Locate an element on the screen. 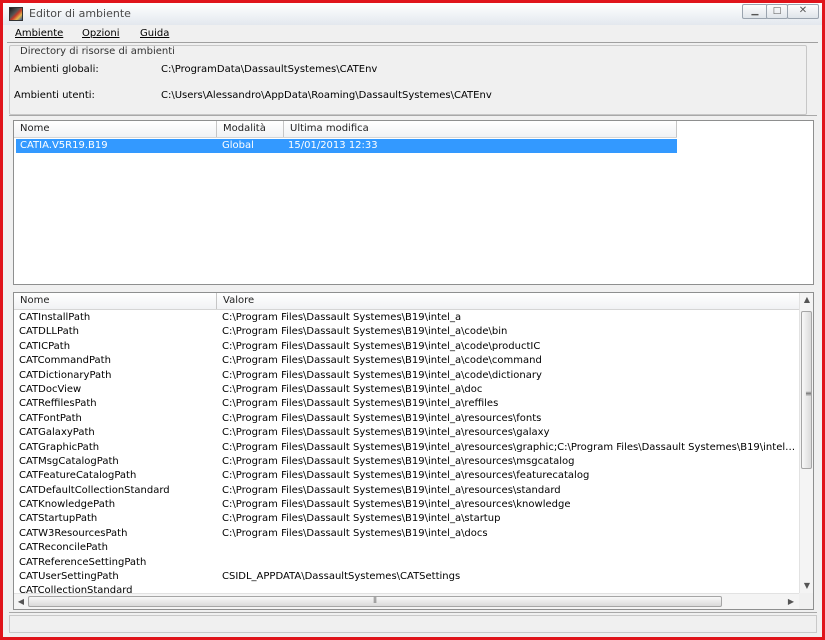  variable-name: CATDictionaryPath is located at coordinates (65, 375).